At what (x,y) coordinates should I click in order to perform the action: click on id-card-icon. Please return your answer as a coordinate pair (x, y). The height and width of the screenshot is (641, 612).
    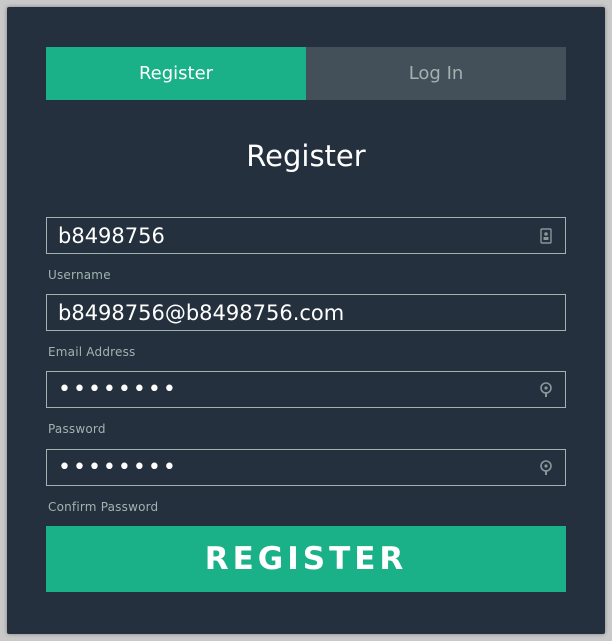
    Looking at the image, I should click on (546, 236).